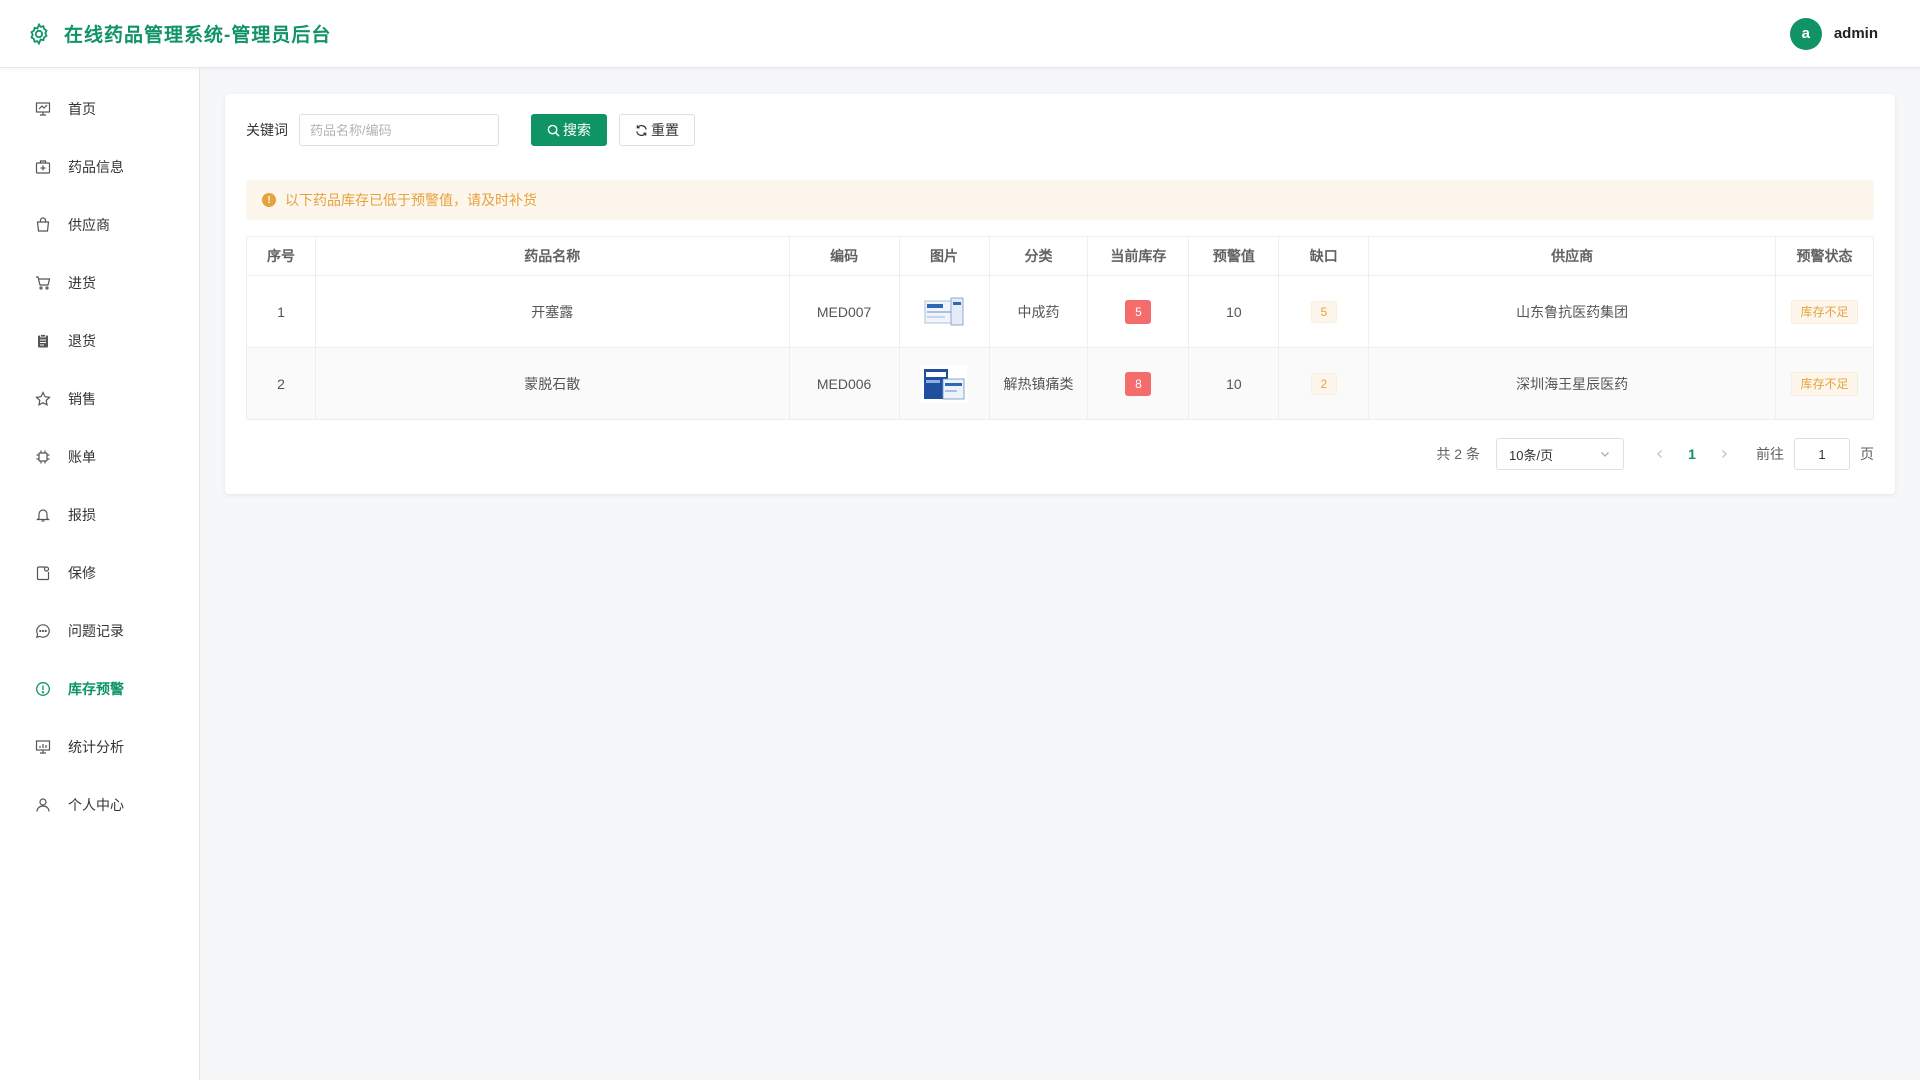 Image resolution: width=1920 pixels, height=1080 pixels. I want to click on page-size-value: 10条/页, so click(1531, 455).